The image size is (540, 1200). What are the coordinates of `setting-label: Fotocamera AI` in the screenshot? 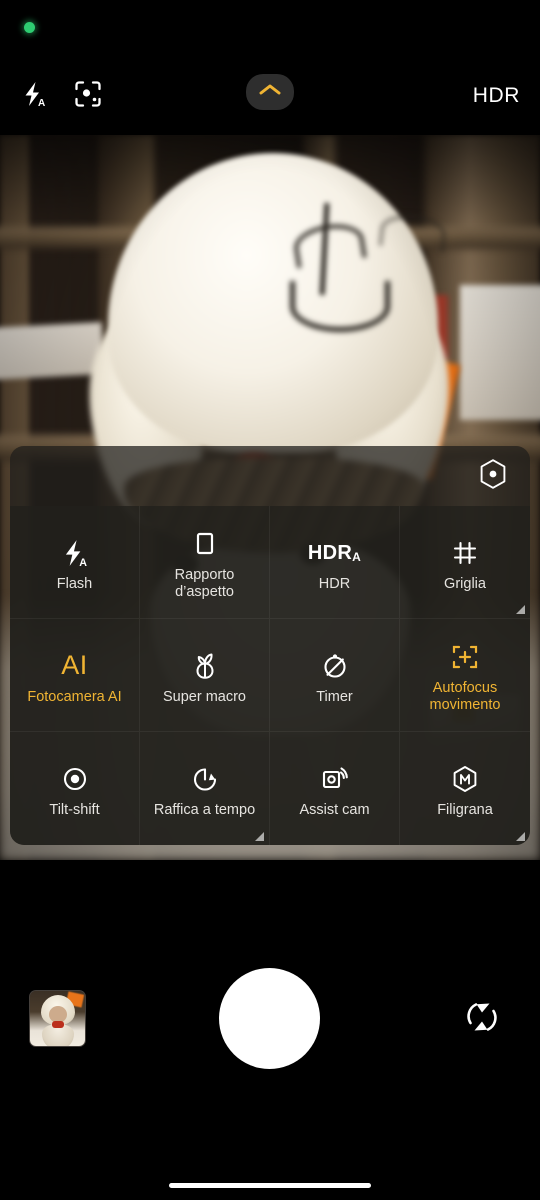 It's located at (74, 696).